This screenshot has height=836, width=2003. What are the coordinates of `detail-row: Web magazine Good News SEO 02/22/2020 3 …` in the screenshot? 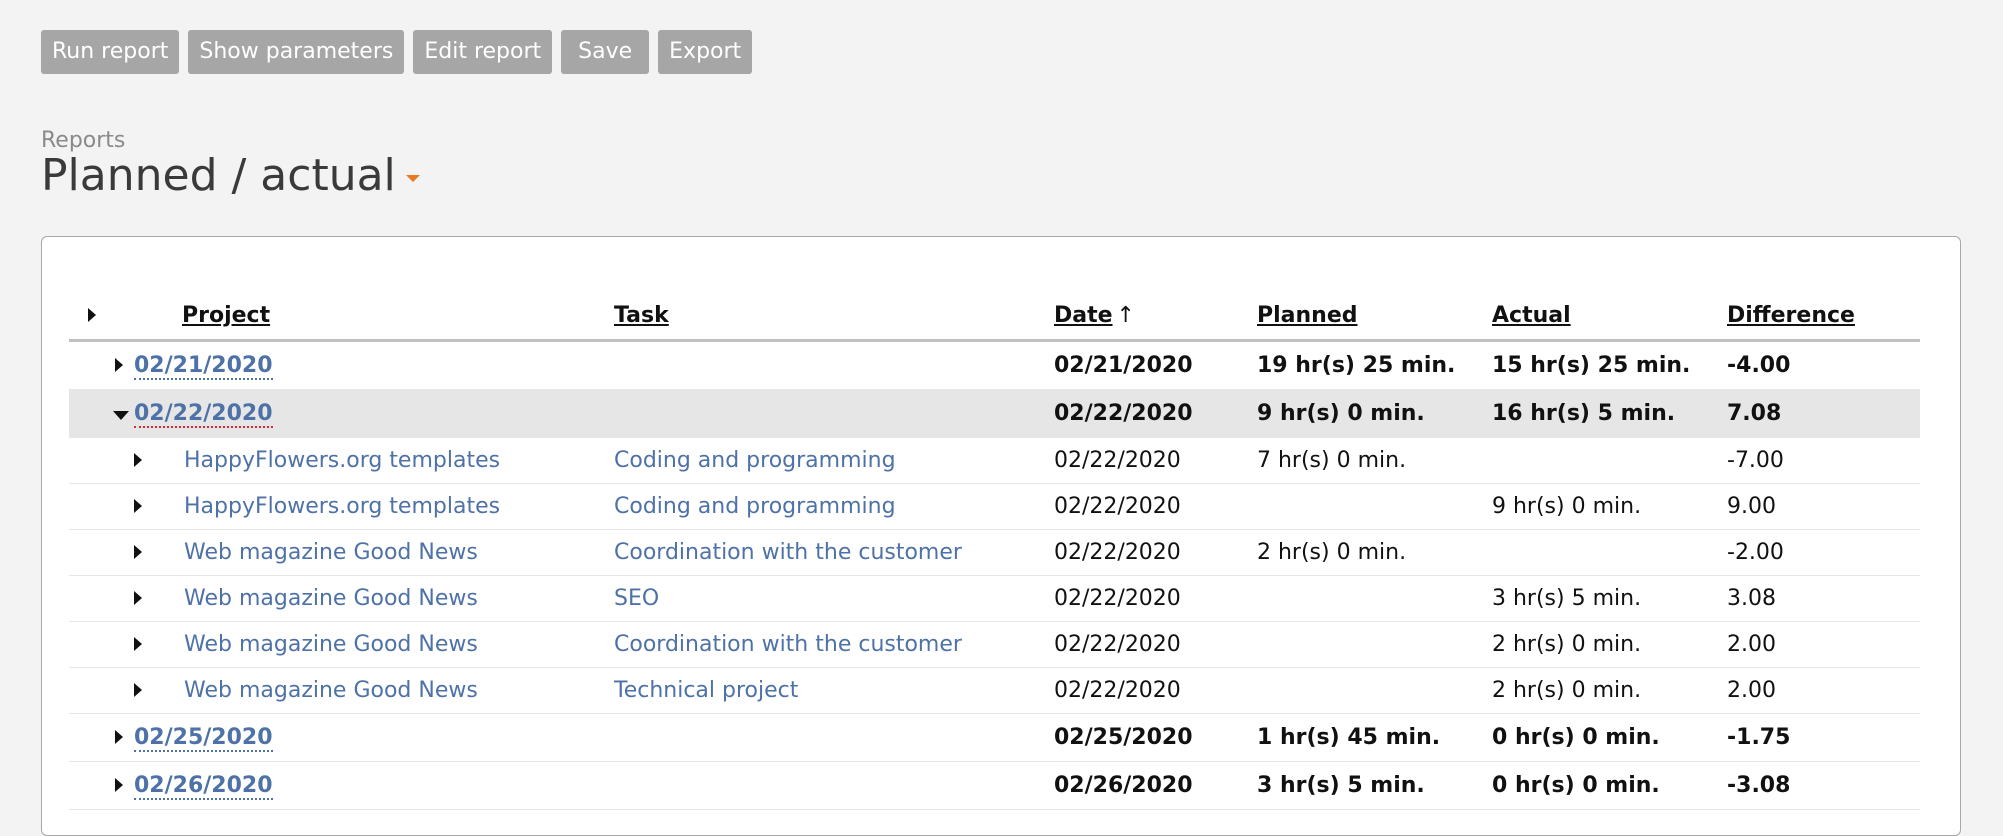 It's located at (994, 598).